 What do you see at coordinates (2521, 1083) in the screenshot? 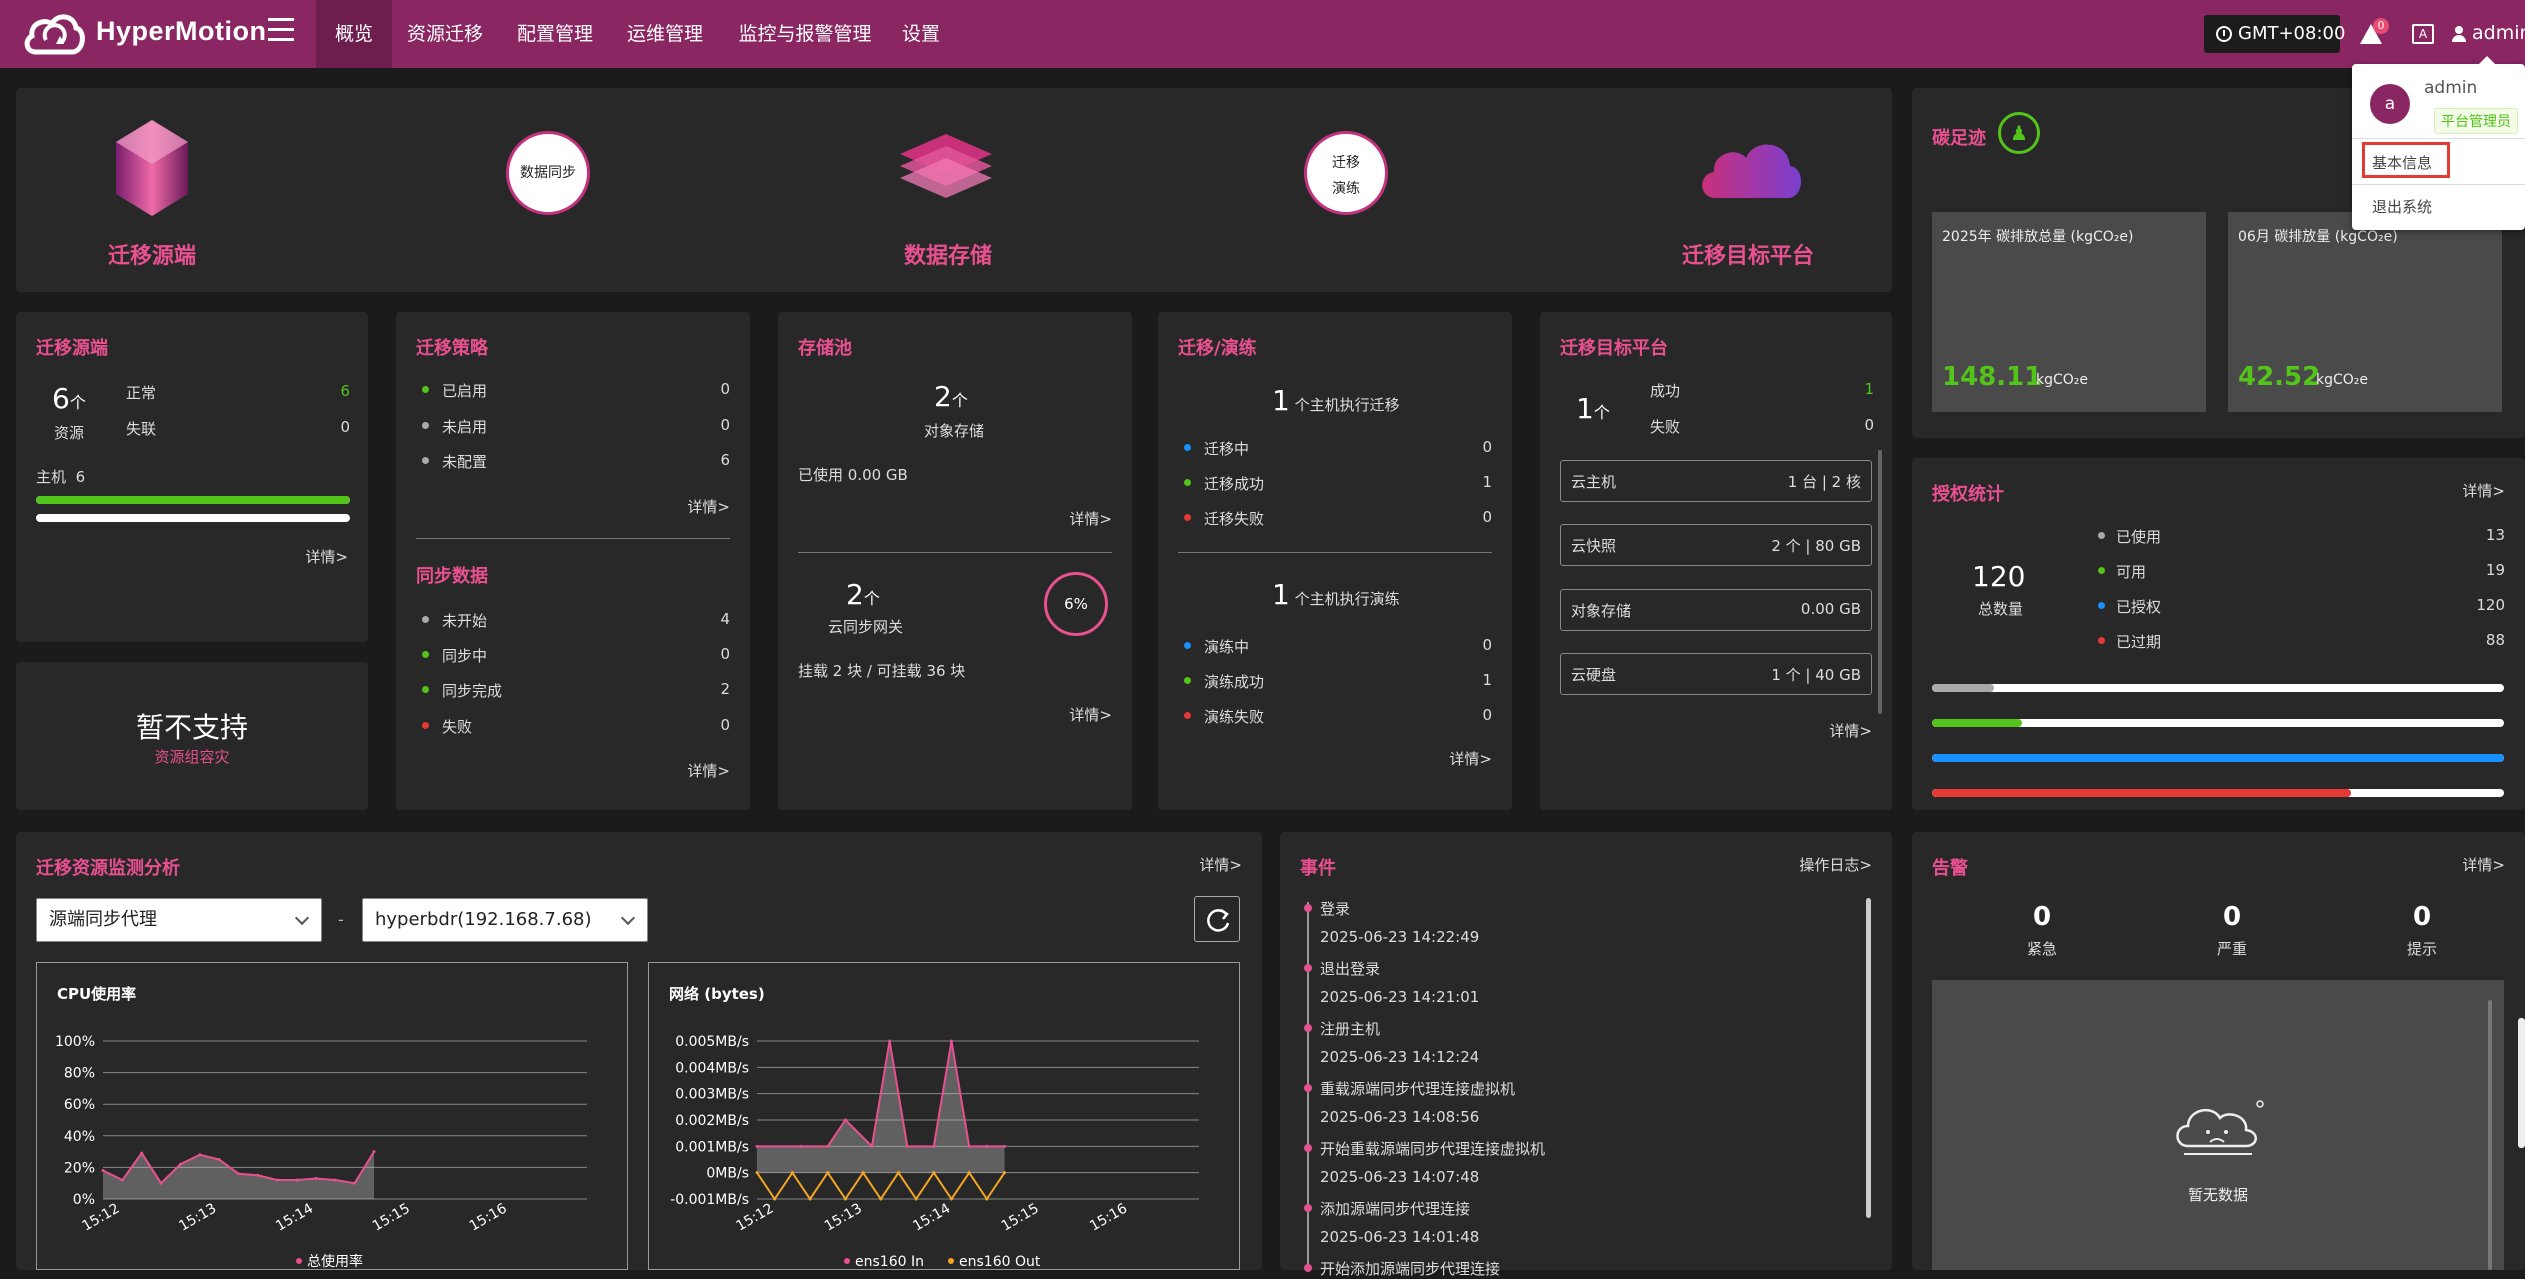
I see `page-scrollbar` at bounding box center [2521, 1083].